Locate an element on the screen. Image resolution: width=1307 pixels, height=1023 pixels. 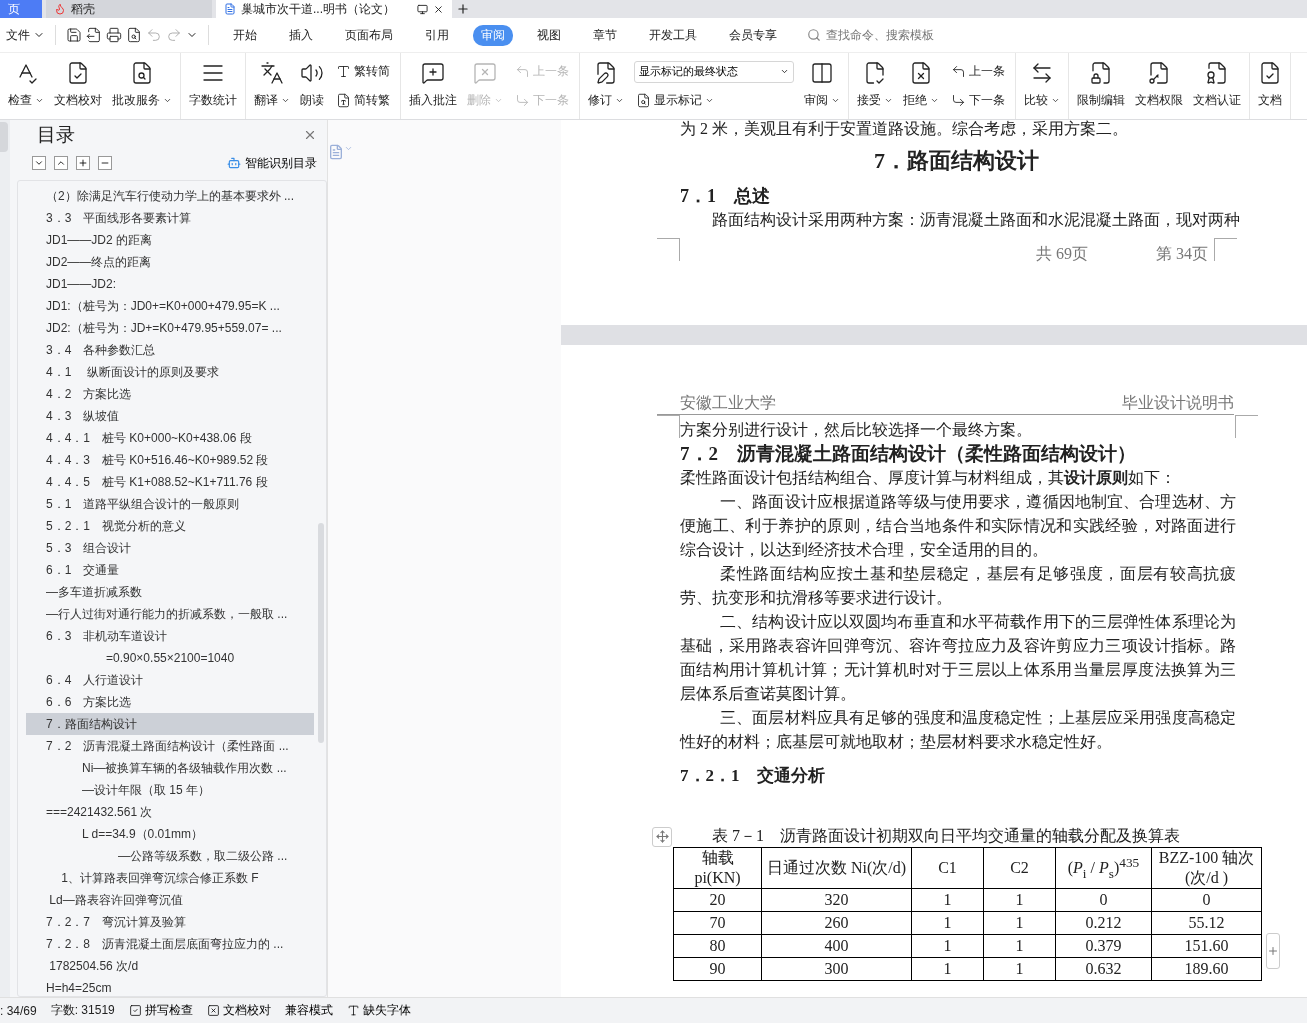
body-text: 三、面层材料应具有足够的强度和温度稳定性；上基层应采用强度高稳定性好的材料；底基层可就地取材；垫层材料要求水稳定性好。 is located at coordinates (958, 730).